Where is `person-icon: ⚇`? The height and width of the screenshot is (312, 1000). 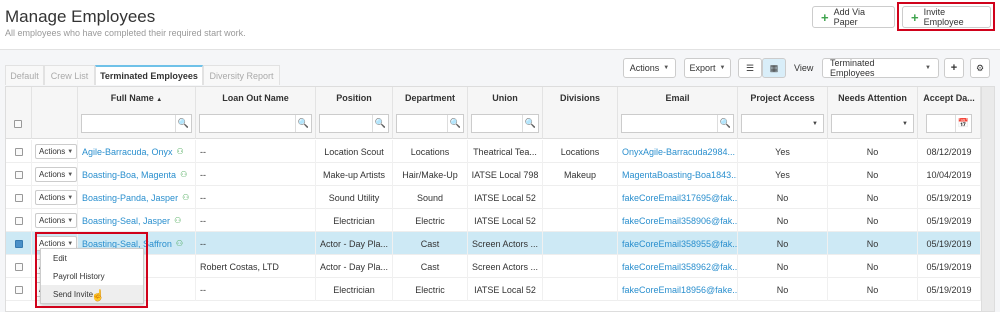 person-icon: ⚇ is located at coordinates (184, 174).